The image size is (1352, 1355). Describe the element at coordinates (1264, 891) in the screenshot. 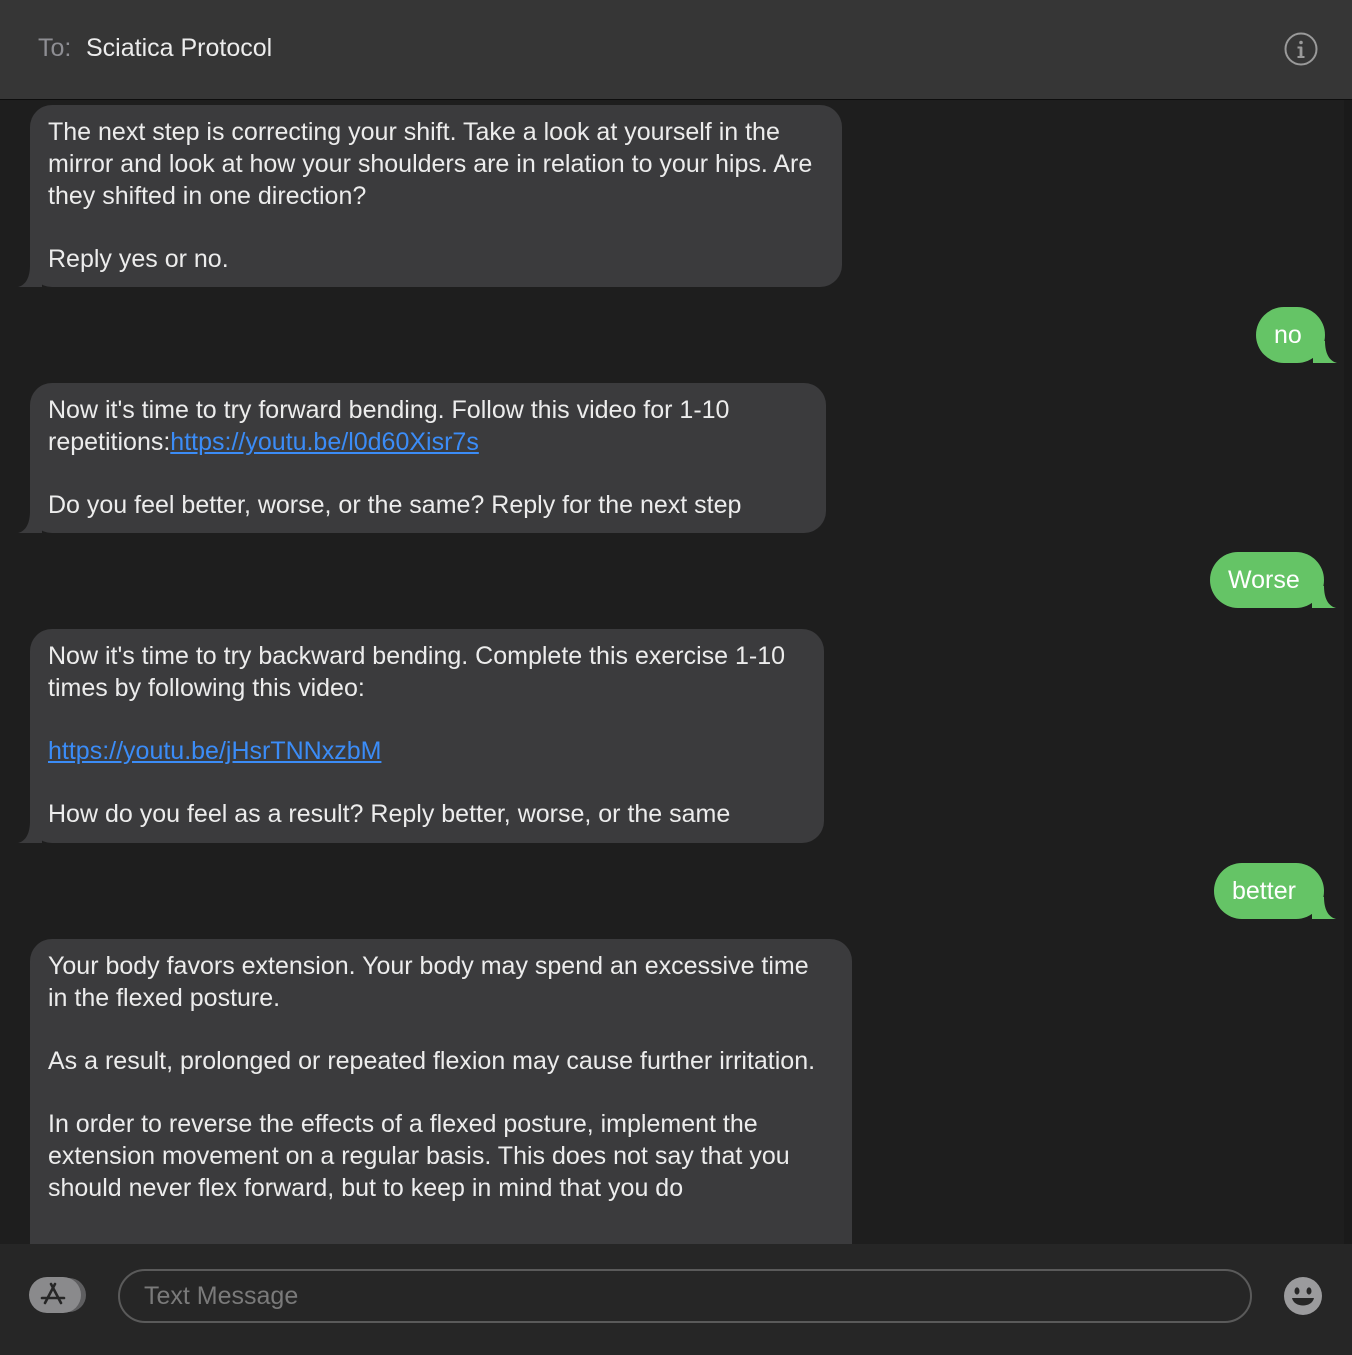

I see `message-text: better` at that location.